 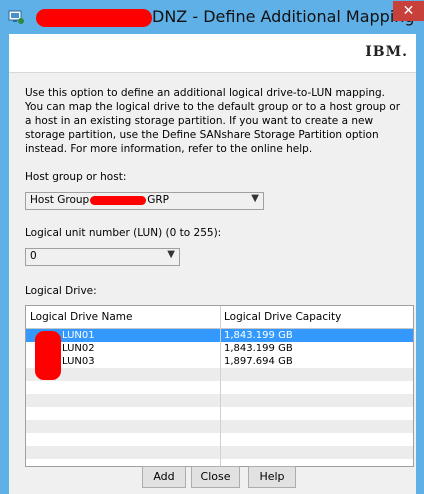 I want to click on lun-label: Logical unit number (LUN) (0 to 255):, so click(x=123, y=233).